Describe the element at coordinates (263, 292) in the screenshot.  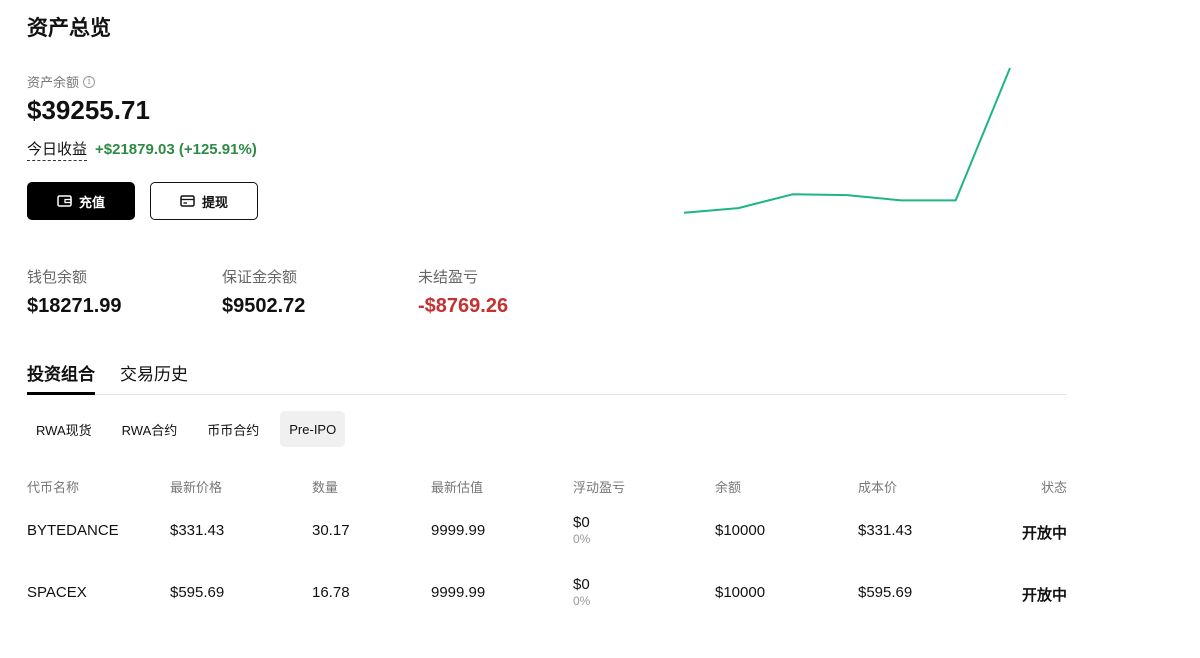
I see `margin-balance-stat: 保证金余额 $9502.72` at that location.